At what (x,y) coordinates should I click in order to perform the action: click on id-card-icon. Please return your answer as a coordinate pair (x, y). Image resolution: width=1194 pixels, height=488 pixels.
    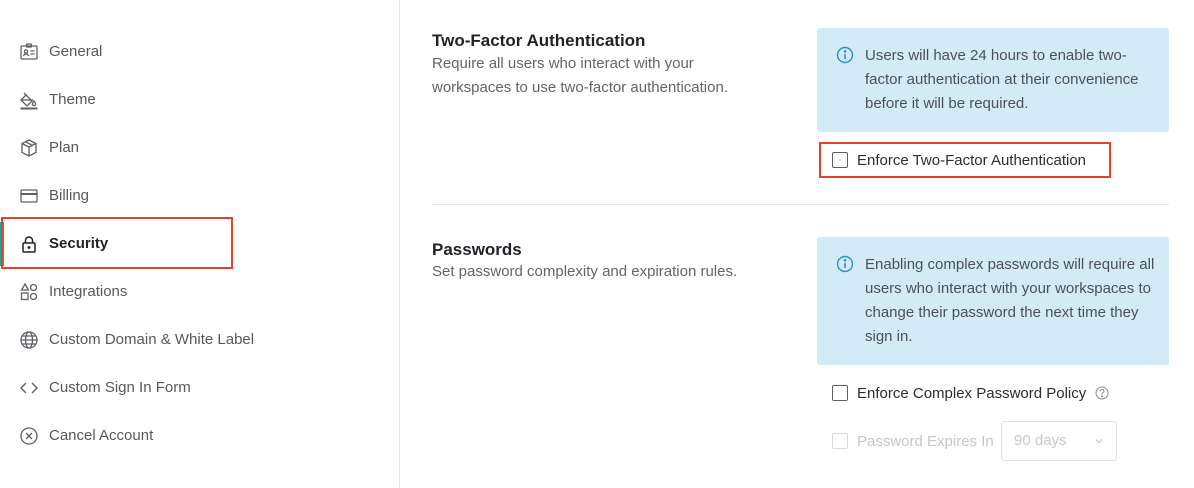
    Looking at the image, I should click on (29, 52).